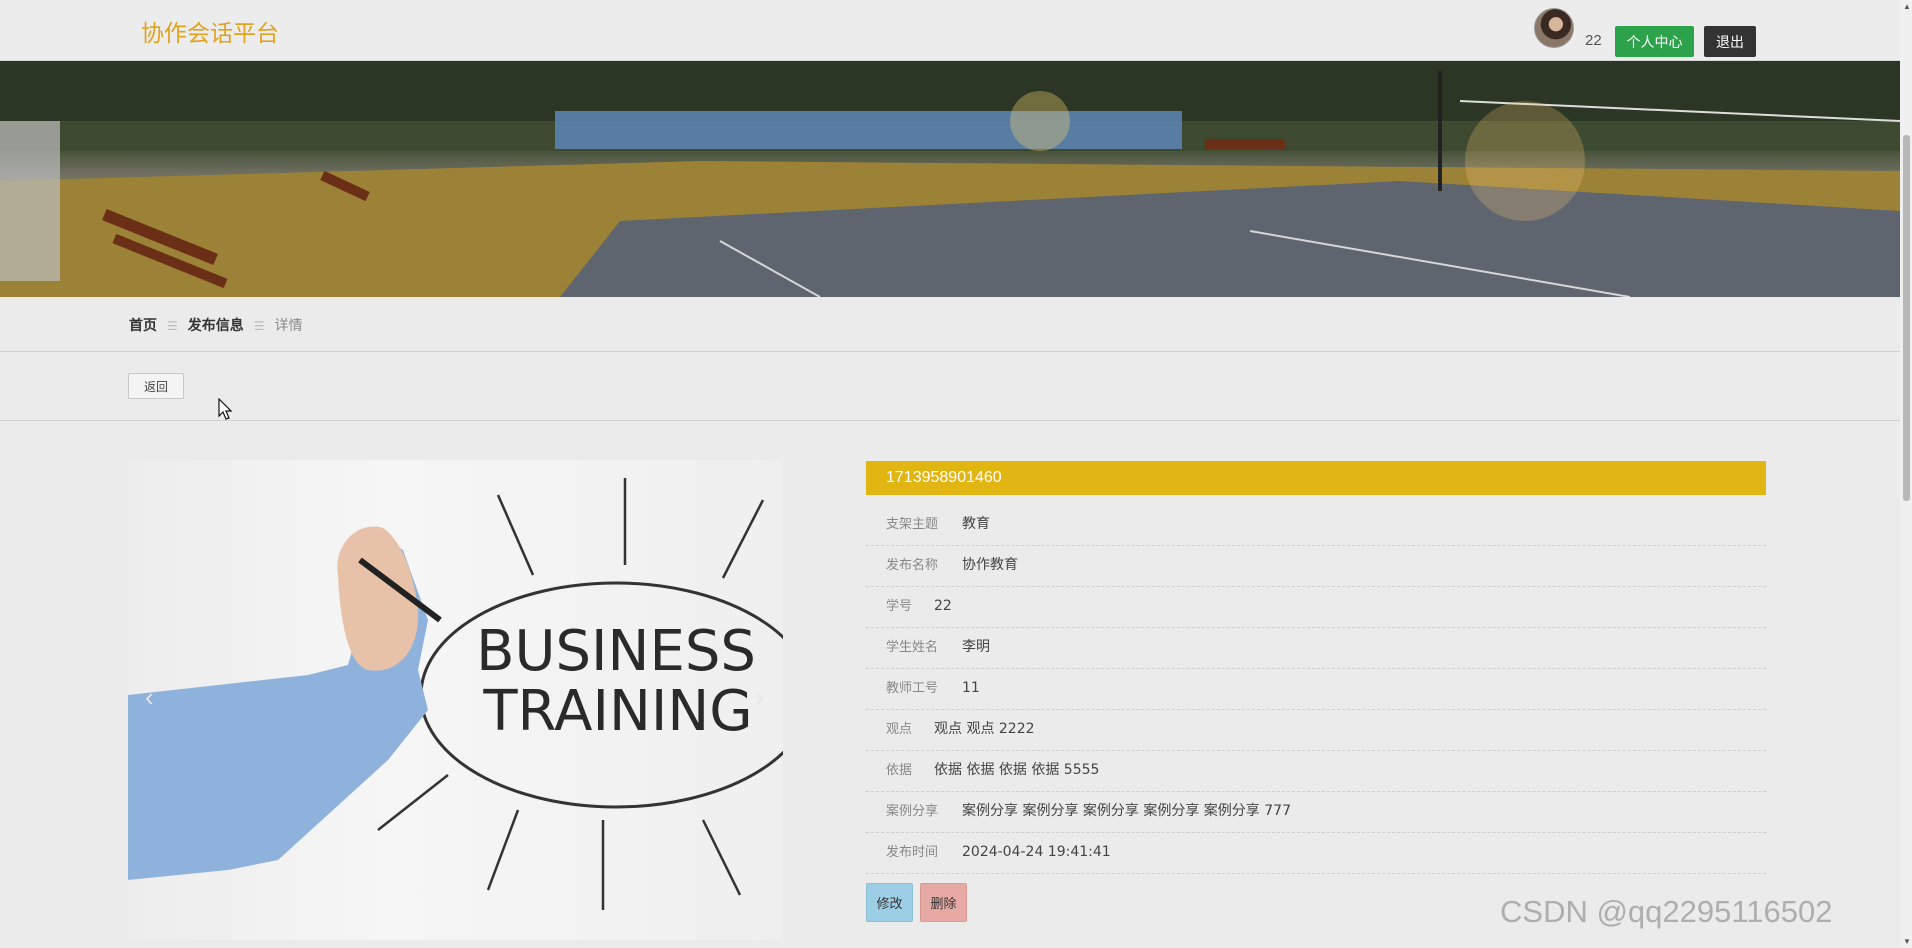 The image size is (1912, 948). Describe the element at coordinates (899, 729) in the screenshot. I see `field-label: 观点` at that location.